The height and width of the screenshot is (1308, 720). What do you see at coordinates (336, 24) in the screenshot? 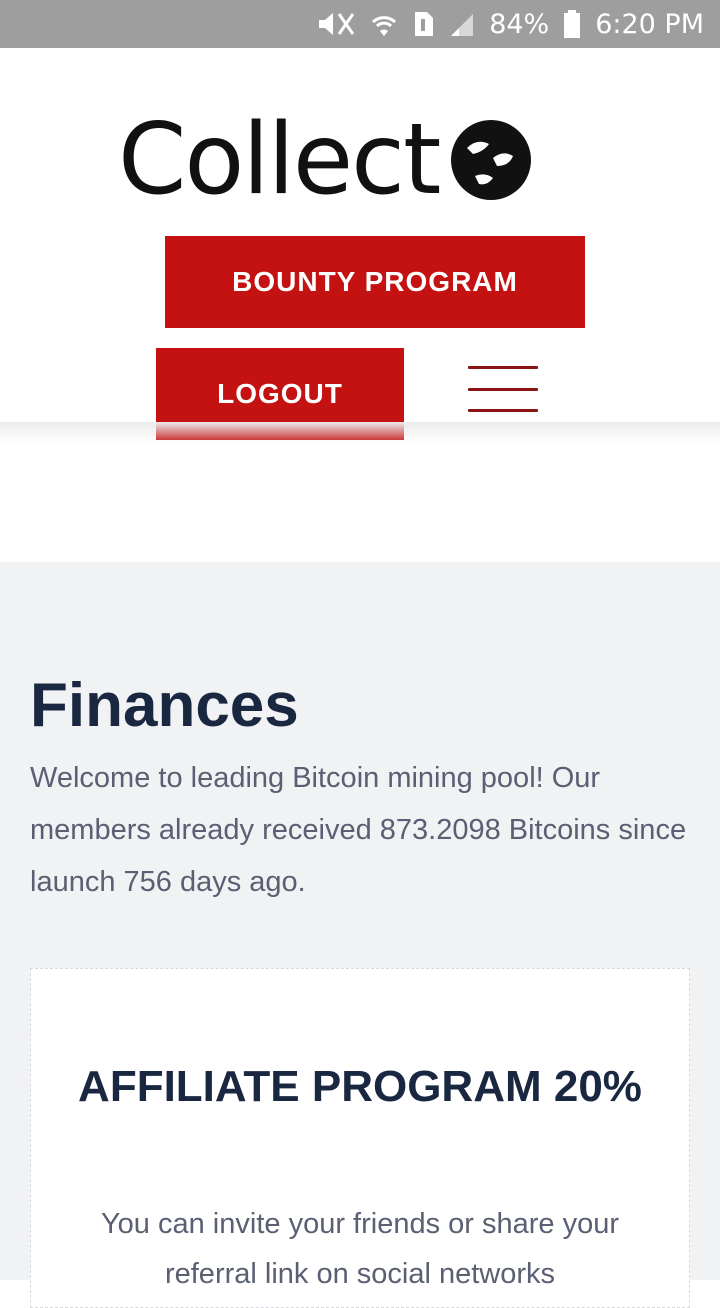
I see `mute-icon` at bounding box center [336, 24].